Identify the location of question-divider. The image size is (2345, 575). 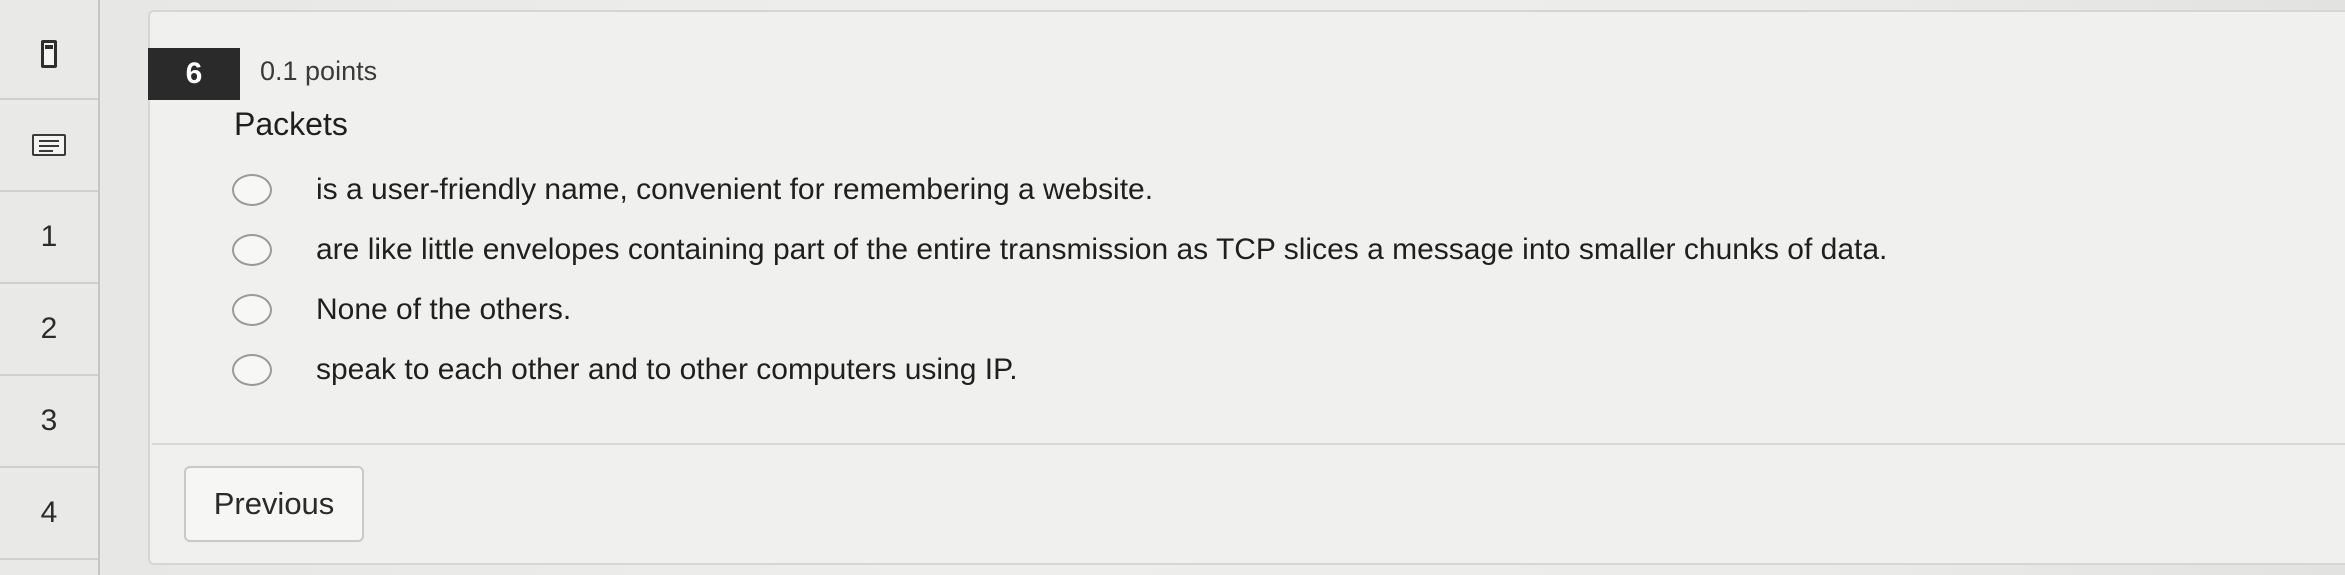
(1248, 444).